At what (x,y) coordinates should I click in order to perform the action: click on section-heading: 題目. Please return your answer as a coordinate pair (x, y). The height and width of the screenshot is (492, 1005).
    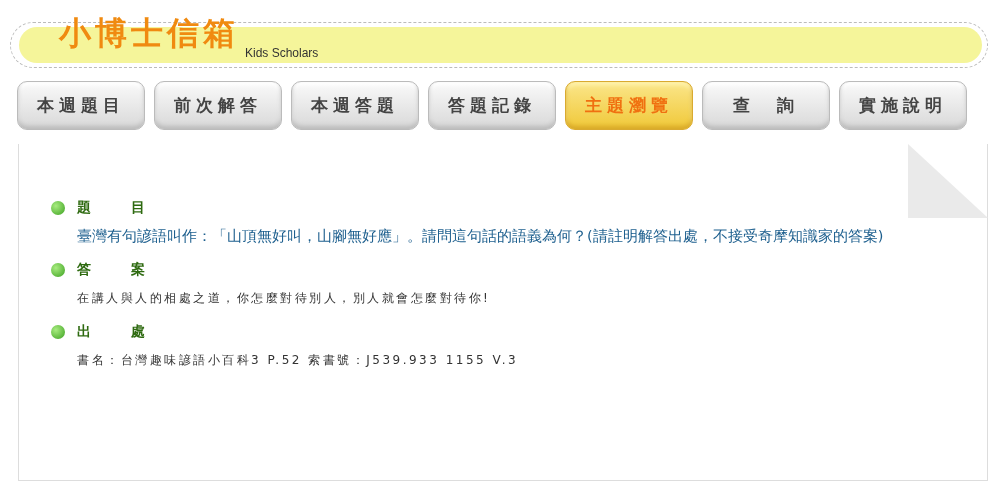
    Looking at the image, I should click on (131, 208).